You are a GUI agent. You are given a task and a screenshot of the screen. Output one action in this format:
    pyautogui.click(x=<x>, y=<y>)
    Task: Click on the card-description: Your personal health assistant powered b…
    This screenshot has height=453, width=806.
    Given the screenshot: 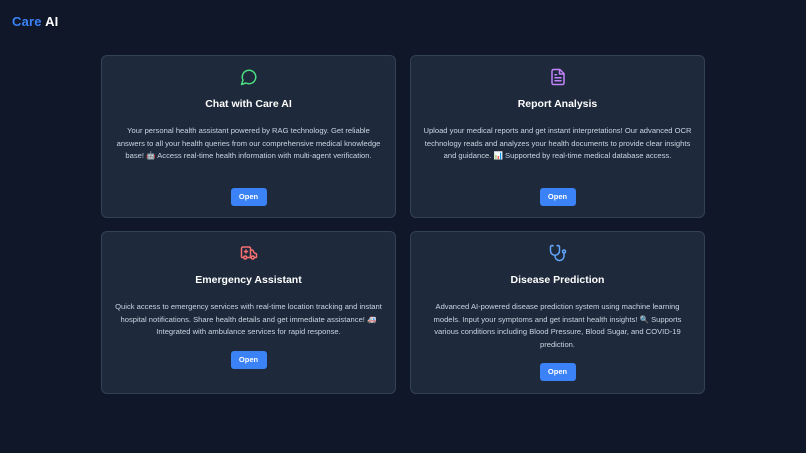 What is the action you would take?
    pyautogui.click(x=248, y=143)
    